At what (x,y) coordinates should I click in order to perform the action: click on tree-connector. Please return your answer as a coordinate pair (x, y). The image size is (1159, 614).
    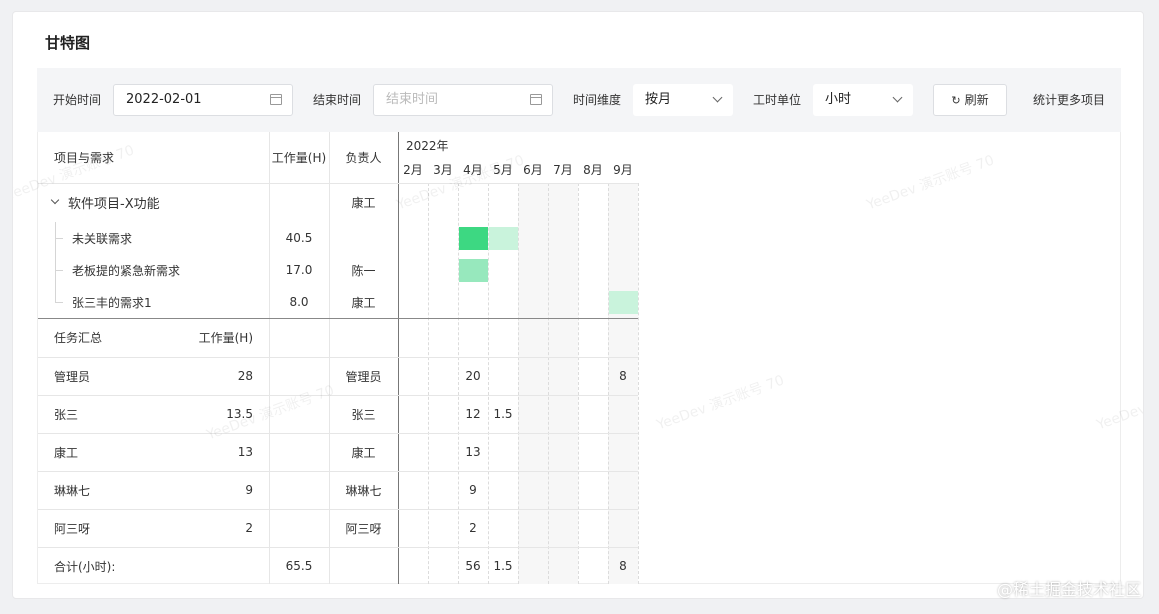
    Looking at the image, I should click on (55, 262).